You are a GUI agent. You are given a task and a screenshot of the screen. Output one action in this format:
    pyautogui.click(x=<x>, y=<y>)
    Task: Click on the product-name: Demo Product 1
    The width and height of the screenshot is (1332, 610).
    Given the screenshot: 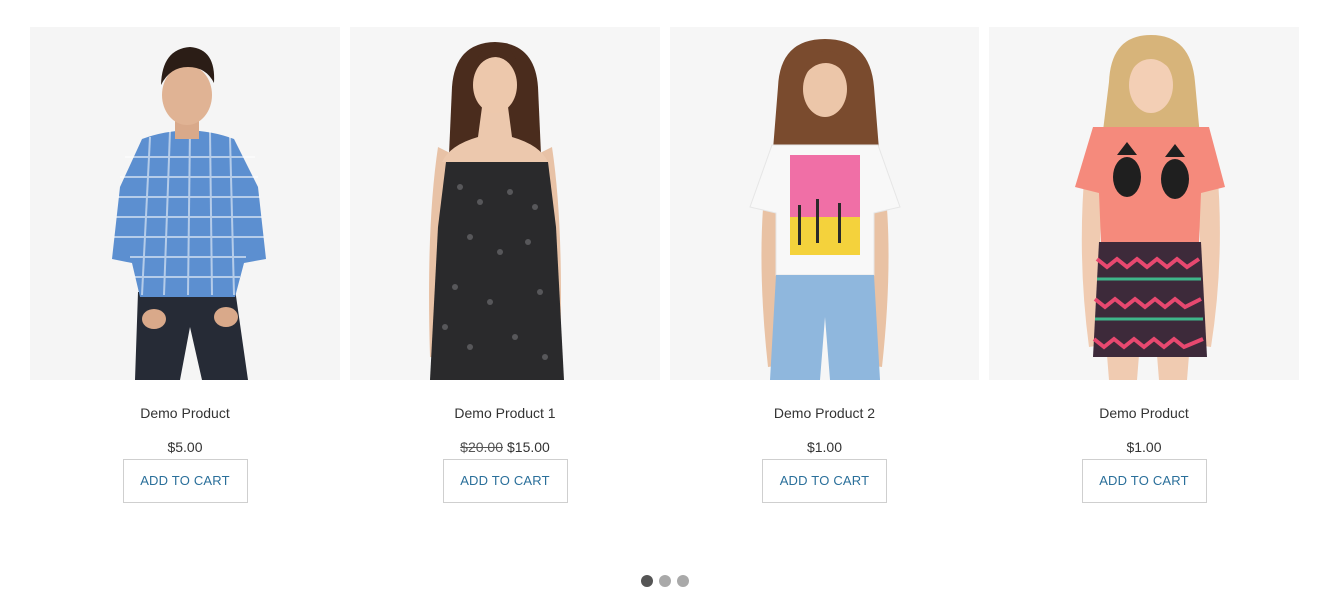 What is the action you would take?
    pyautogui.click(x=505, y=413)
    